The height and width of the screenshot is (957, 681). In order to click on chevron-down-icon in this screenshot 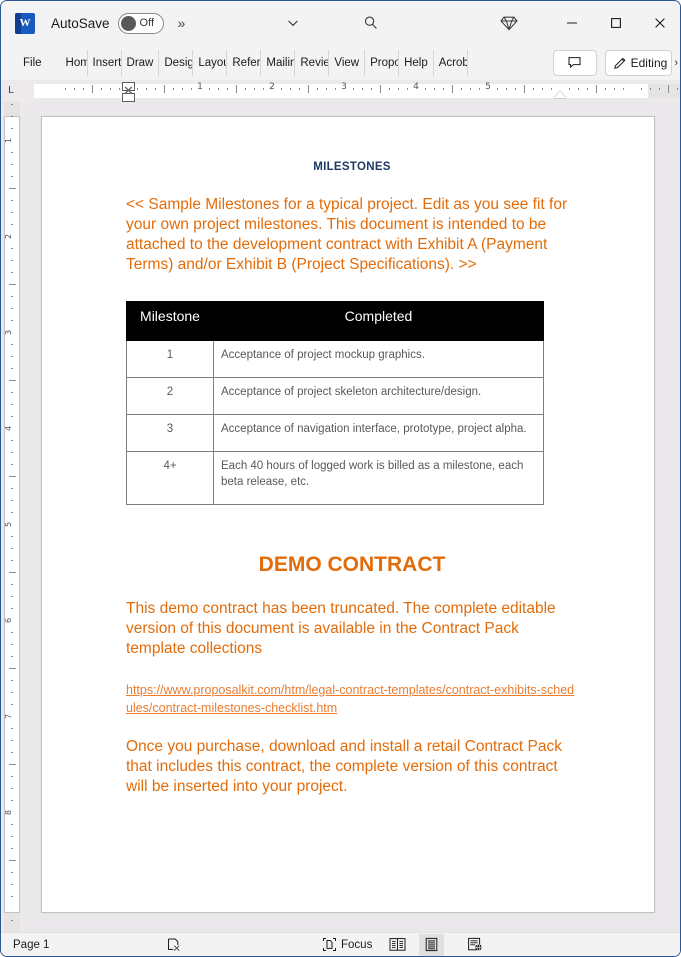, I will do `click(293, 23)`.